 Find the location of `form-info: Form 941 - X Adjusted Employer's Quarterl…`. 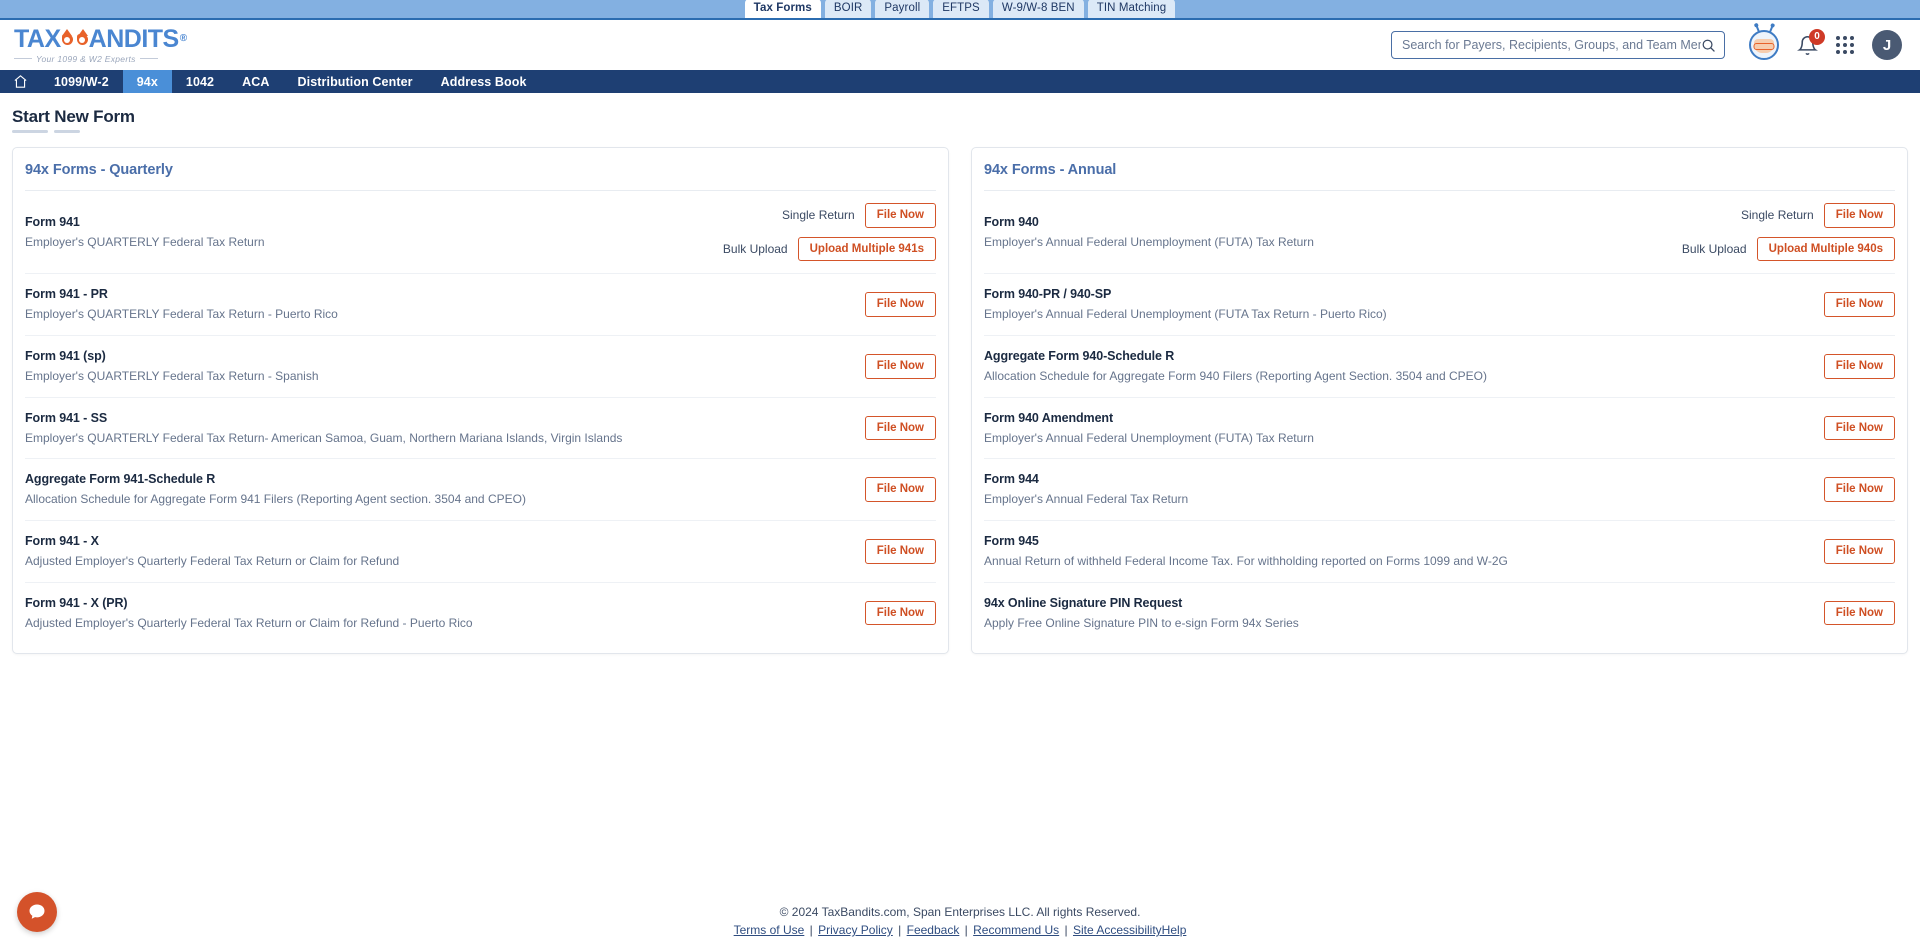

form-info: Form 941 - X Adjusted Employer's Quarterl… is located at coordinates (445, 551).